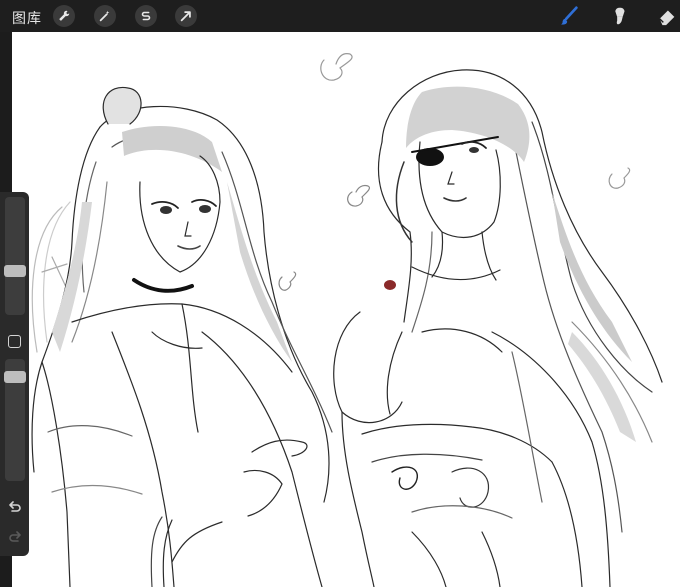 The width and height of the screenshot is (680, 587). What do you see at coordinates (186, 16) in the screenshot?
I see `transform-arrow-icon` at bounding box center [186, 16].